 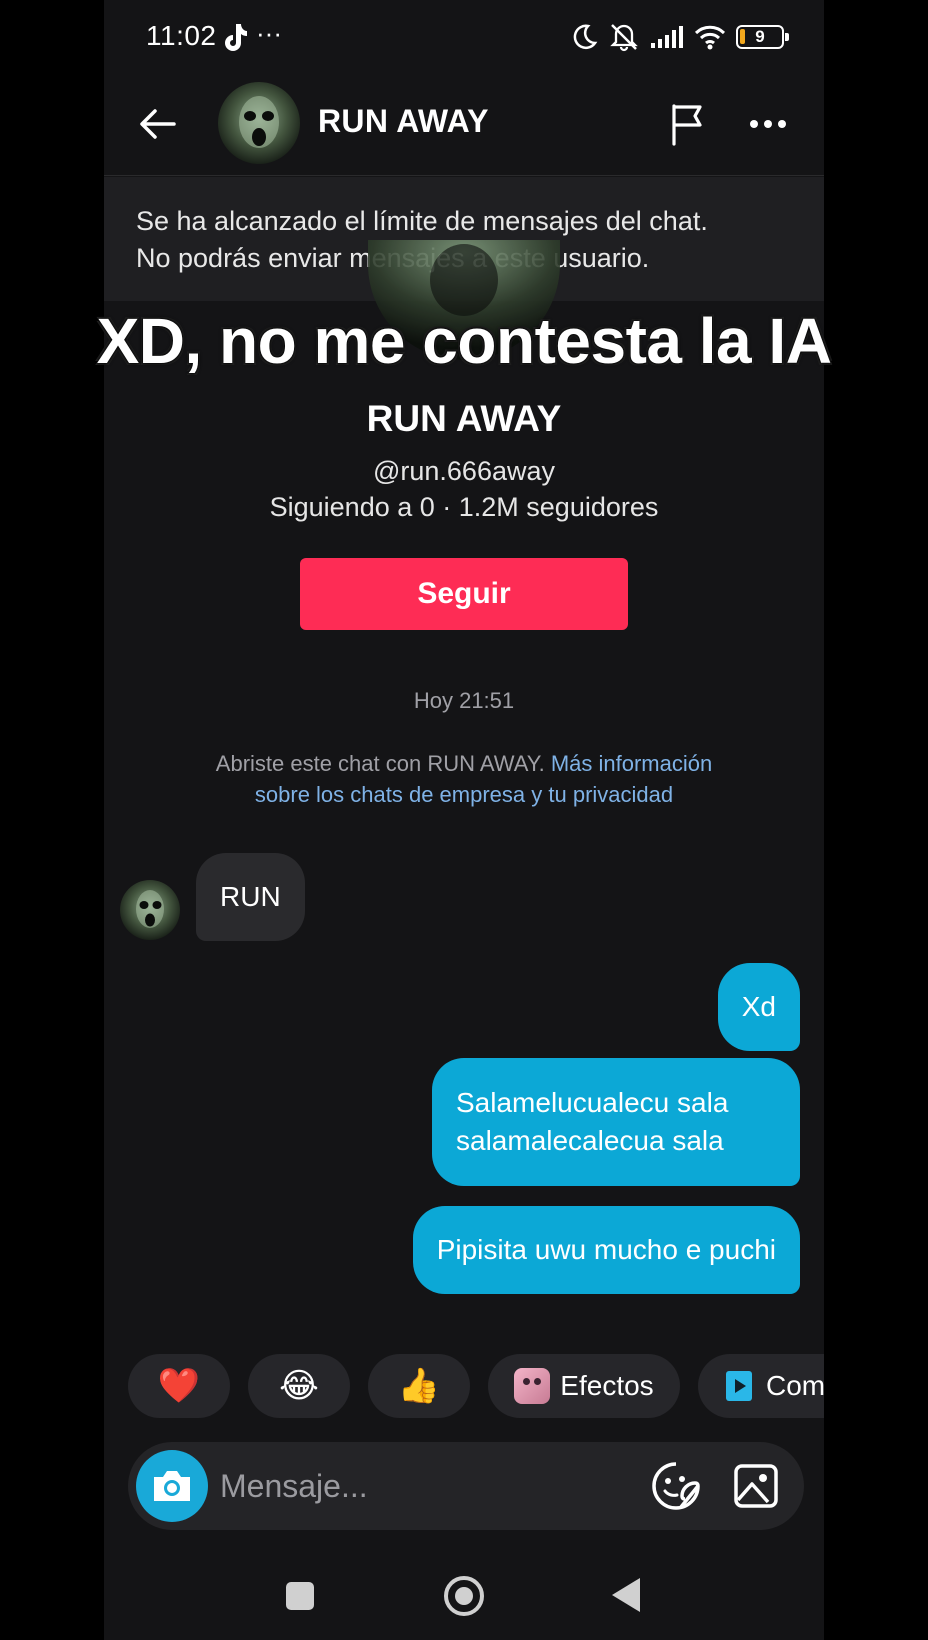 What do you see at coordinates (626, 1595) in the screenshot?
I see `system-back-button` at bounding box center [626, 1595].